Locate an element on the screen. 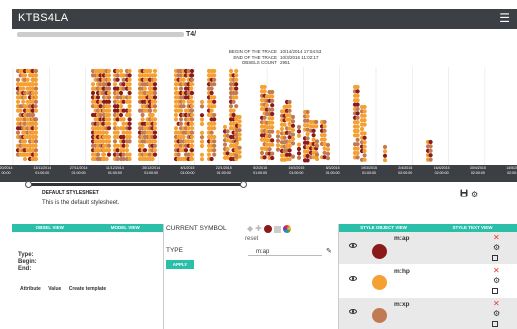 Image resolution: width=517 pixels, height=329 pixels. color-wheel-icon is located at coordinates (286, 229).